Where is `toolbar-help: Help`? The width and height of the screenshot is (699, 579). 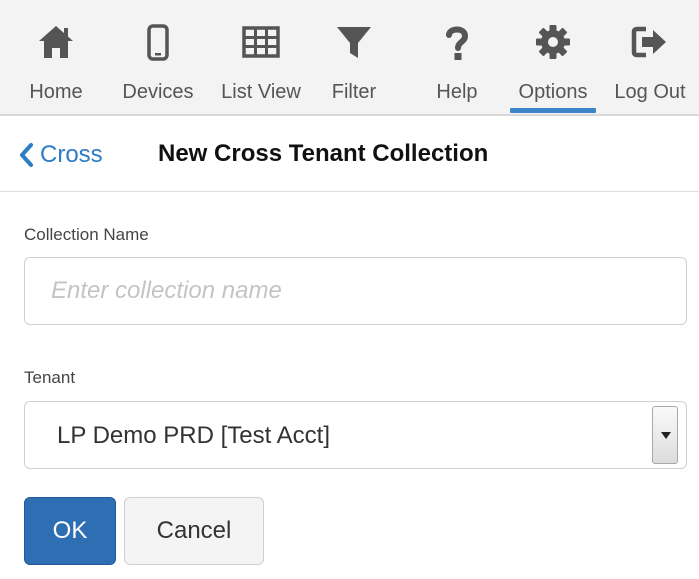
toolbar-help: Help is located at coordinates (457, 57).